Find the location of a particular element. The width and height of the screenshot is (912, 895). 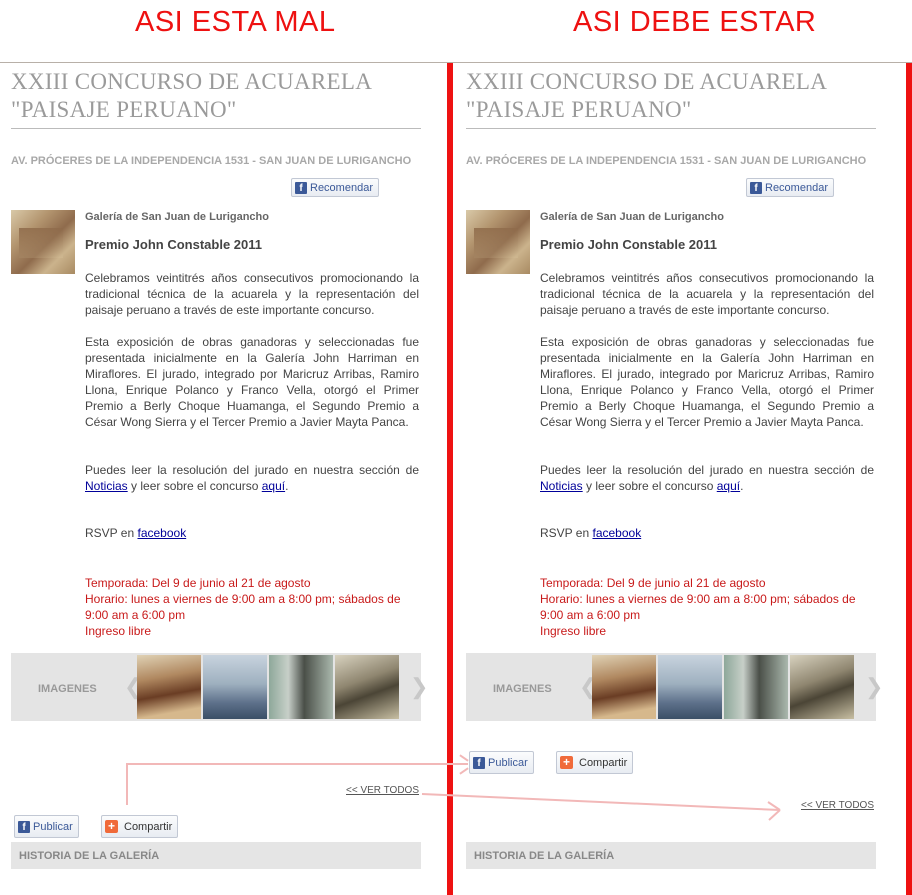

red-border-right is located at coordinates (909, 479).